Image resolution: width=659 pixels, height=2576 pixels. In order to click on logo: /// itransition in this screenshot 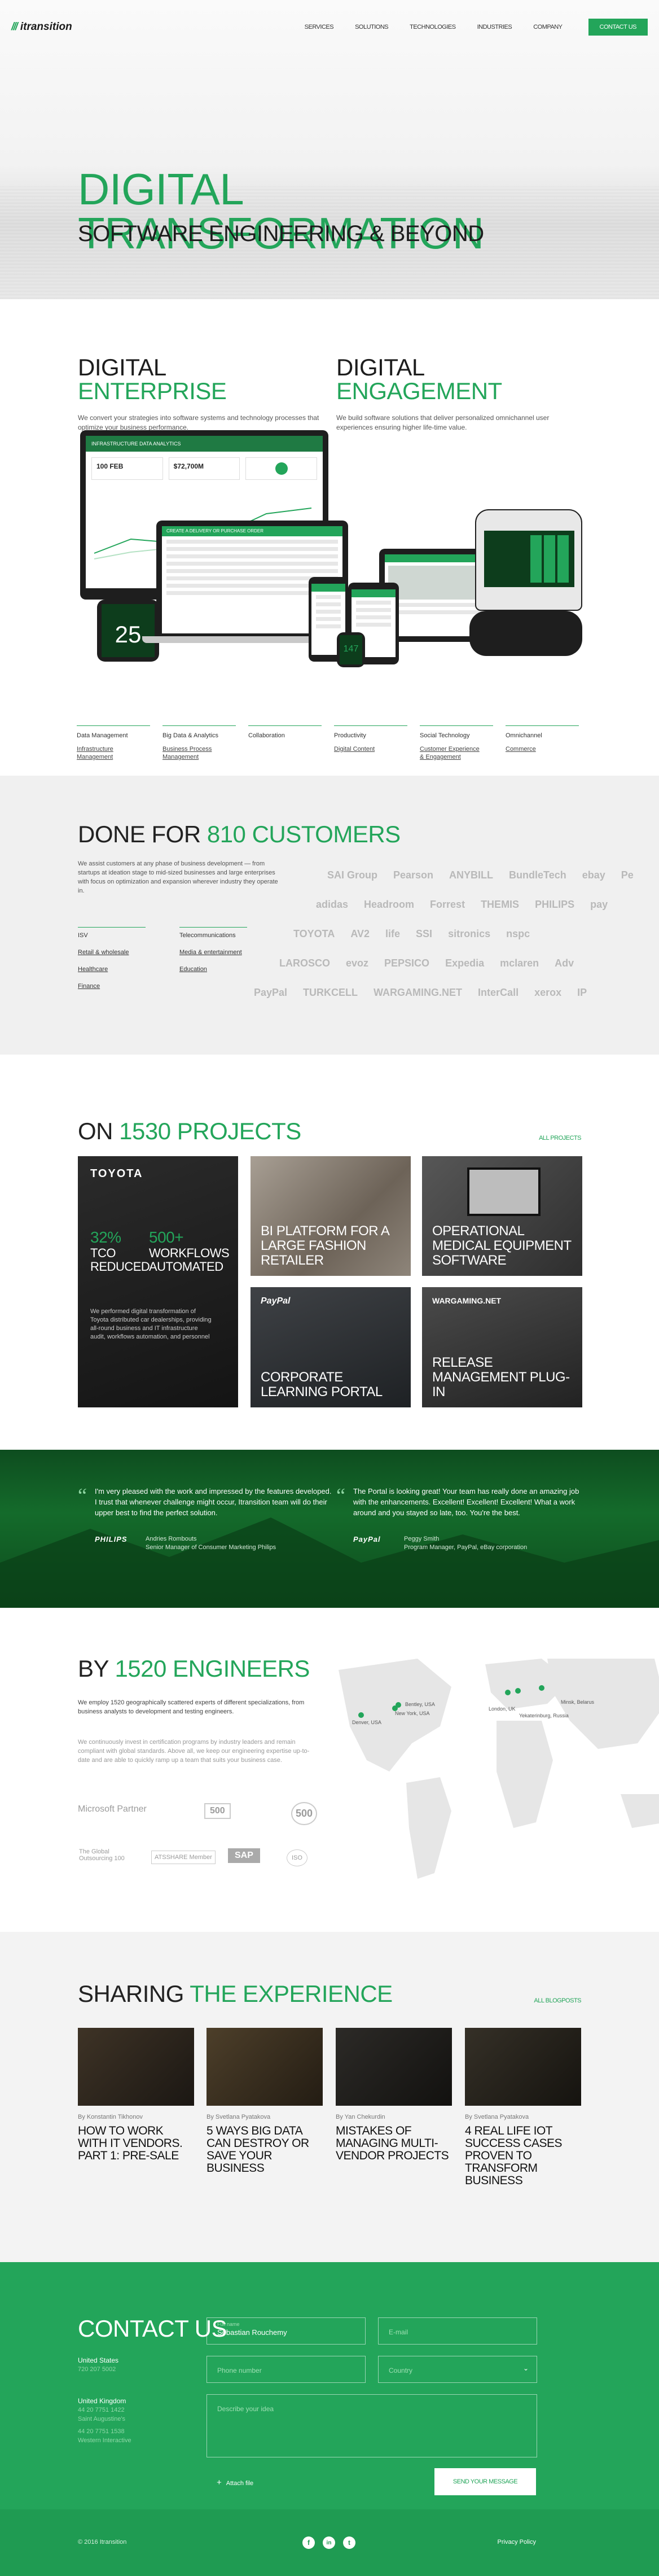, I will do `click(41, 27)`.